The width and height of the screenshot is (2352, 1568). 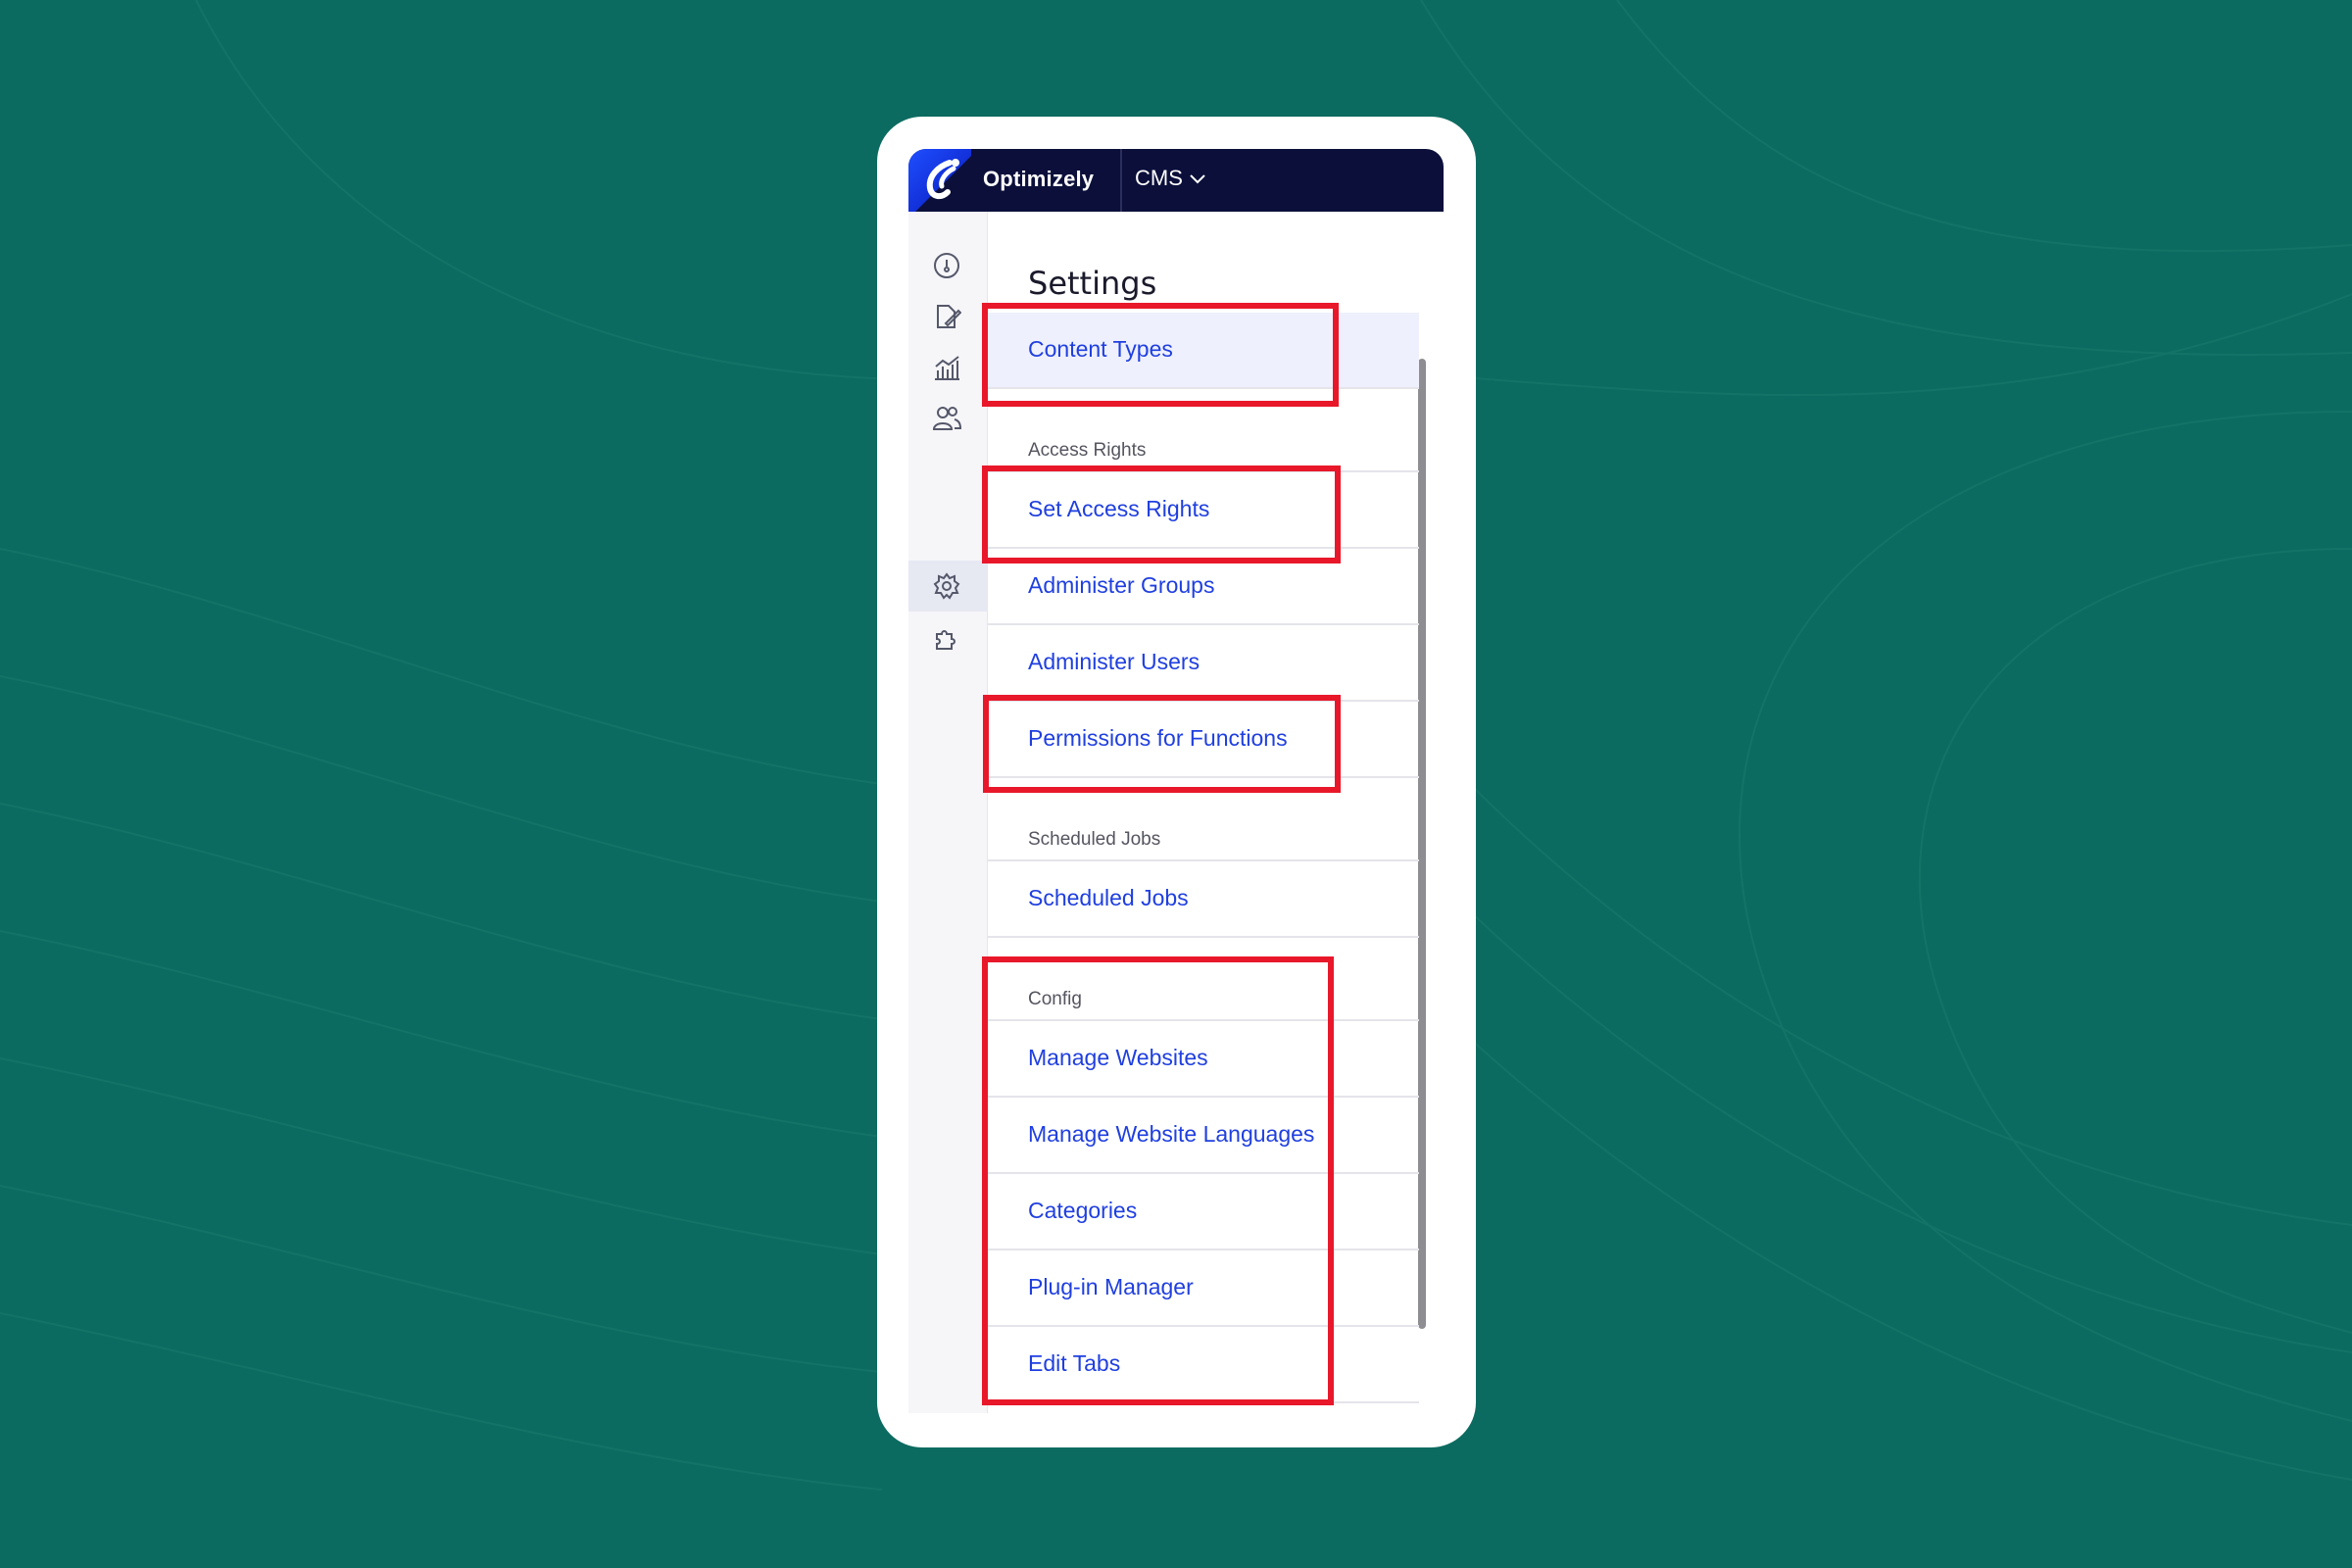 I want to click on users-icon, so click(x=946, y=418).